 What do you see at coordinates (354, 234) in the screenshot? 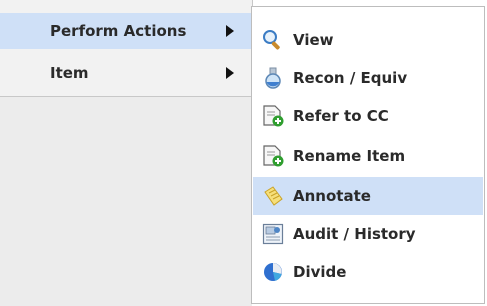
I see `submenu-item-label: Audit / History` at bounding box center [354, 234].